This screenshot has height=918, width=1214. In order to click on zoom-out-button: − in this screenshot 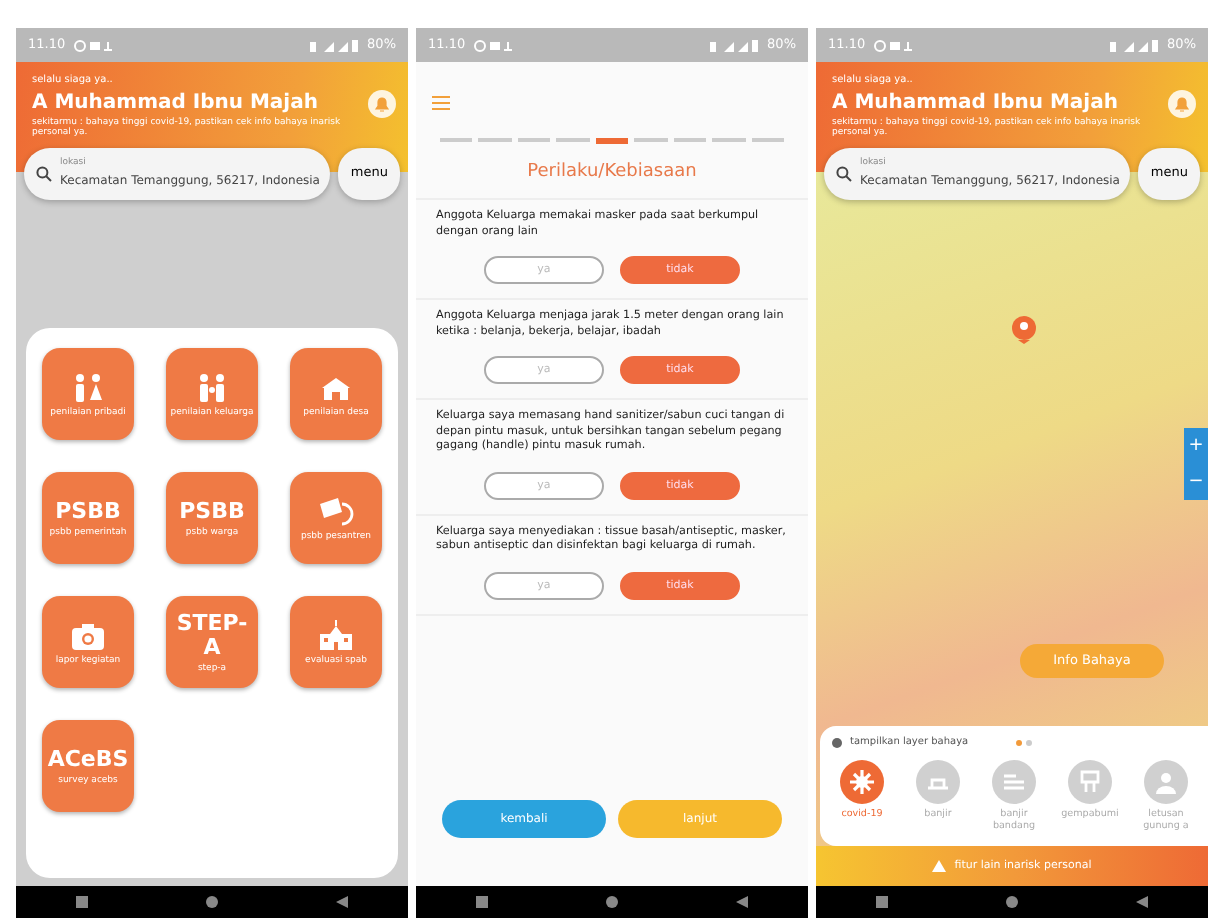, I will do `click(1196, 482)`.